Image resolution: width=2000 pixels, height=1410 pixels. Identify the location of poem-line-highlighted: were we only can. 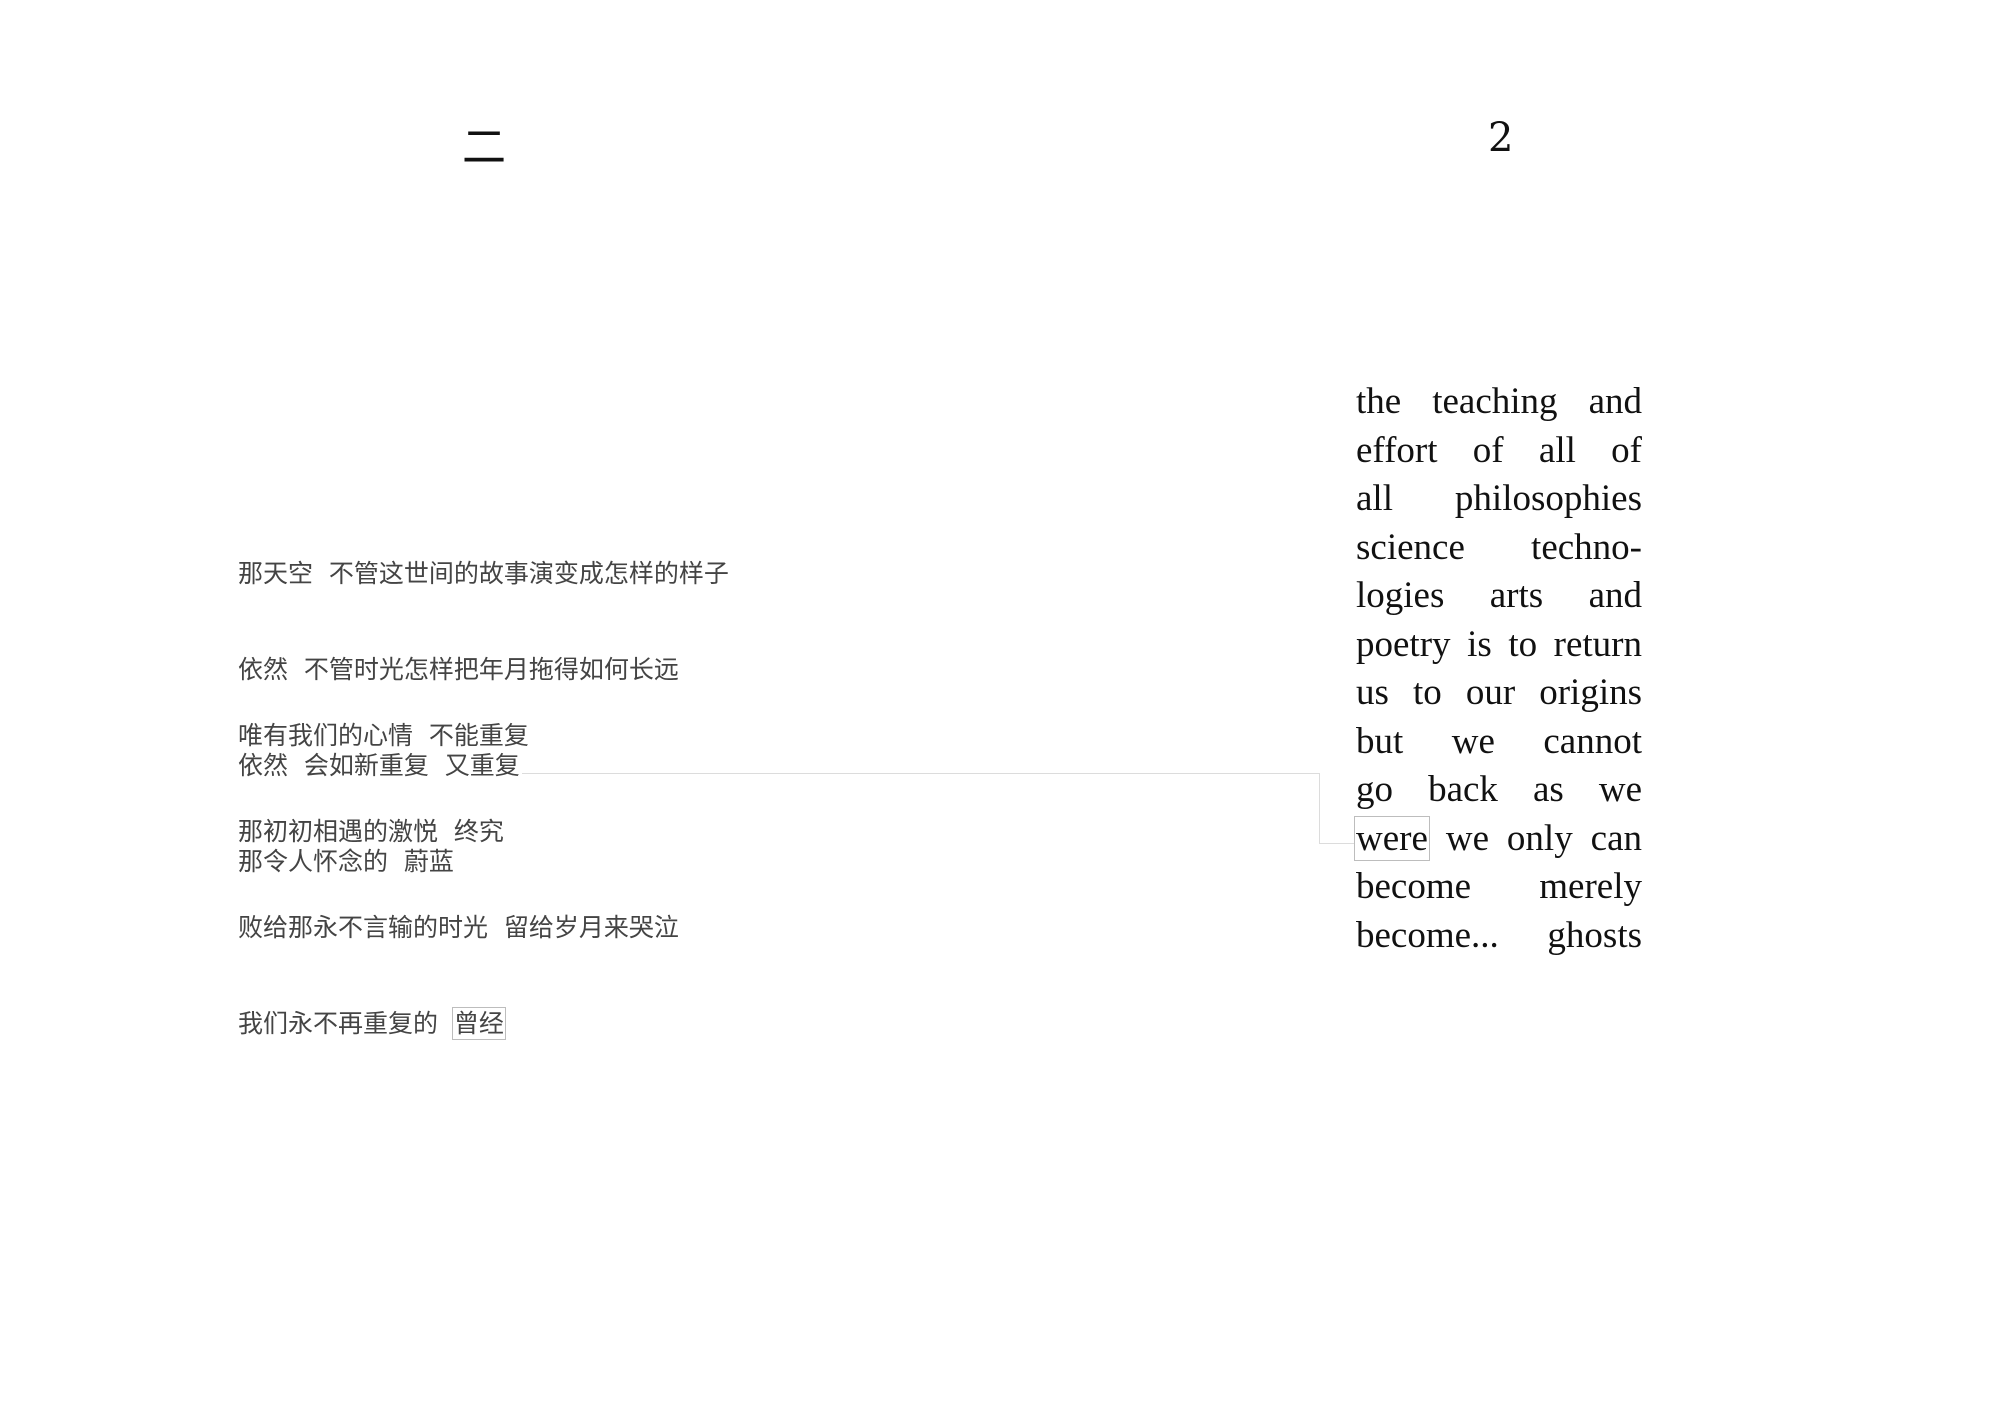
(1498, 839).